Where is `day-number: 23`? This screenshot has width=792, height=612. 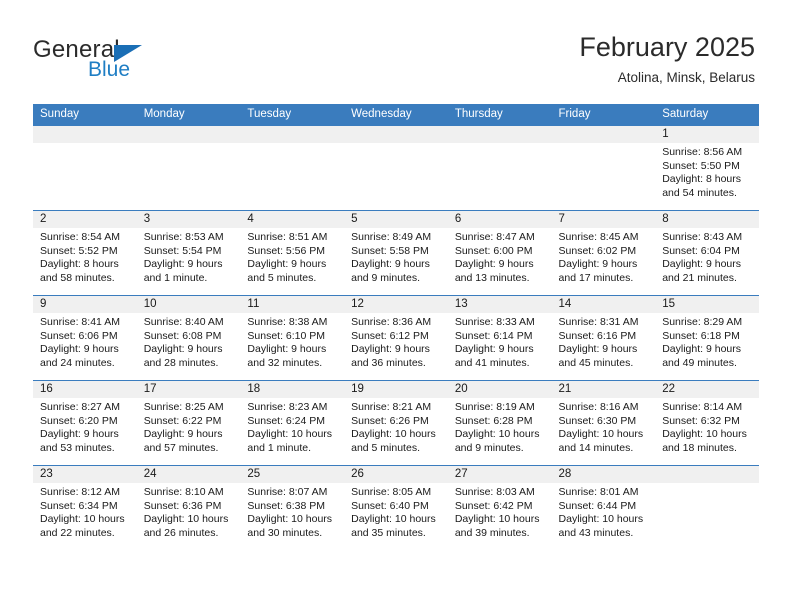 day-number: 23 is located at coordinates (85, 474).